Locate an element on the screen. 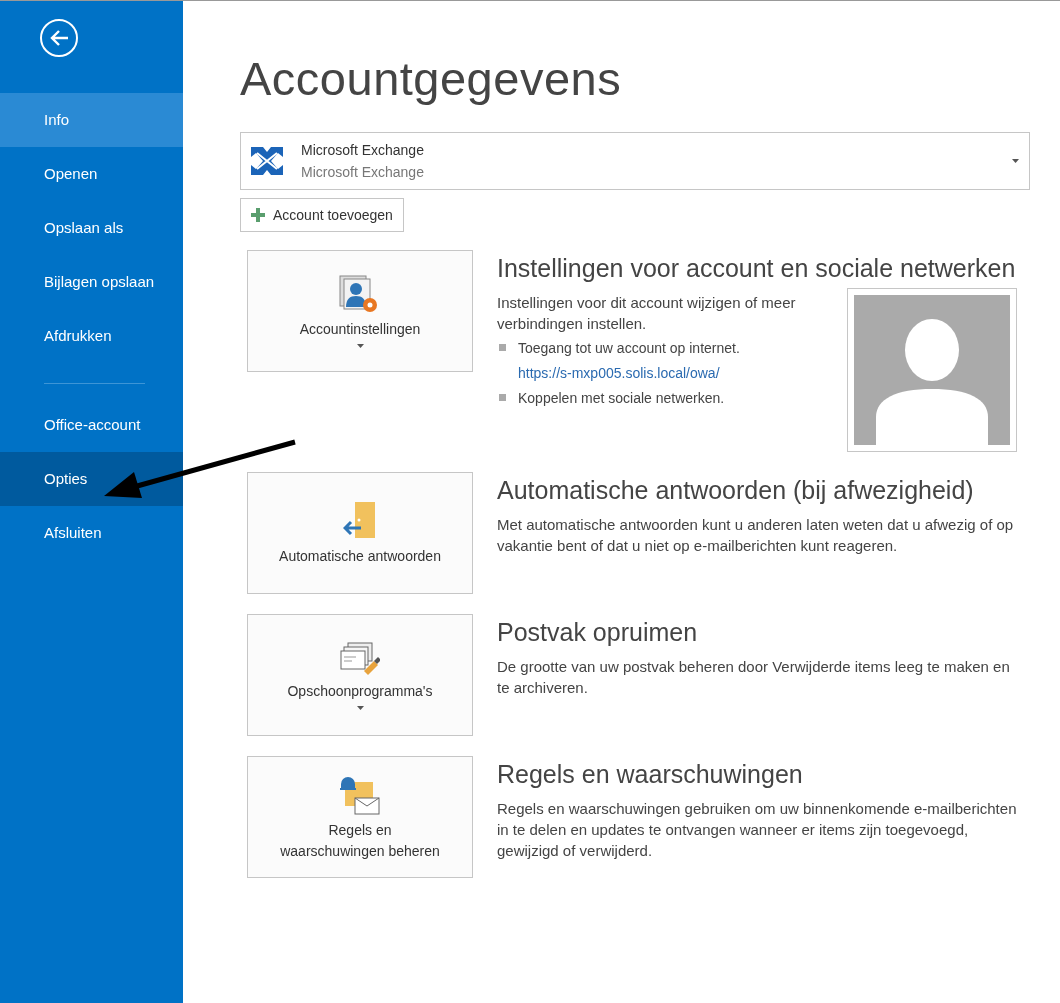 The height and width of the screenshot is (1003, 1060). section-description: Met automatische antwoorden kunt u anderen laten weten dat u afwezig of op vakantie bent of dat u niet op e-mailberichten kunt reageren. is located at coordinates (756, 535).